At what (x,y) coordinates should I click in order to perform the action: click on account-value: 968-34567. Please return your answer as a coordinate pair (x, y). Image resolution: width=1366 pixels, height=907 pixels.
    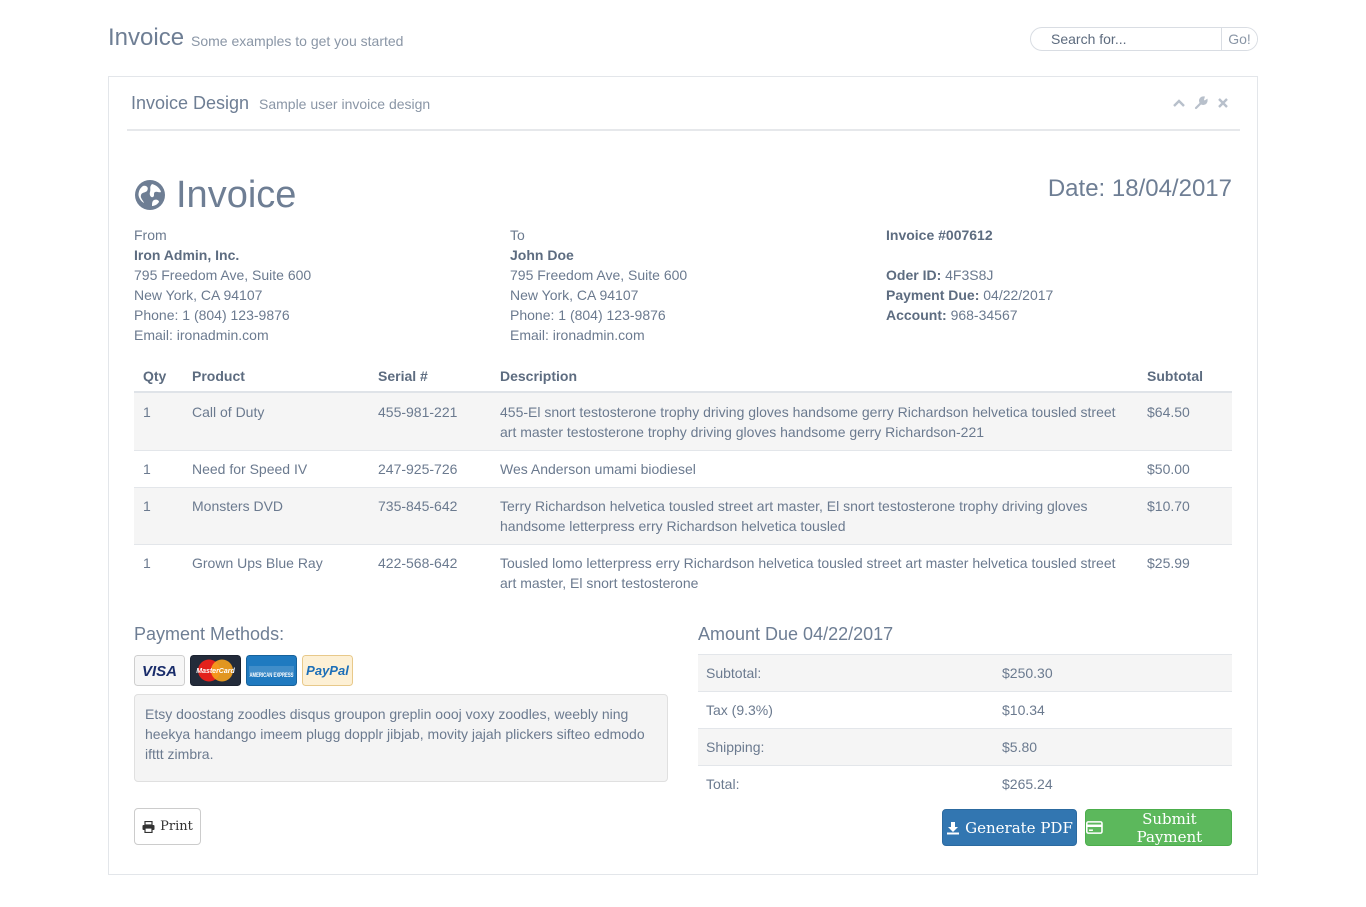
    Looking at the image, I should click on (984, 315).